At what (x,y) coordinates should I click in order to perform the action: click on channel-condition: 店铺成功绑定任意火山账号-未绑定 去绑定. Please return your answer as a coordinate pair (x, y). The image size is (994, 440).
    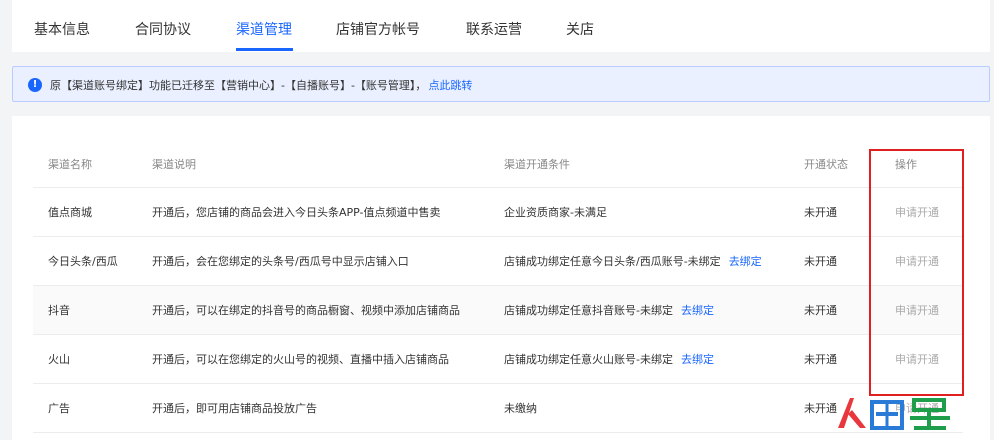
    Looking at the image, I should click on (609, 359).